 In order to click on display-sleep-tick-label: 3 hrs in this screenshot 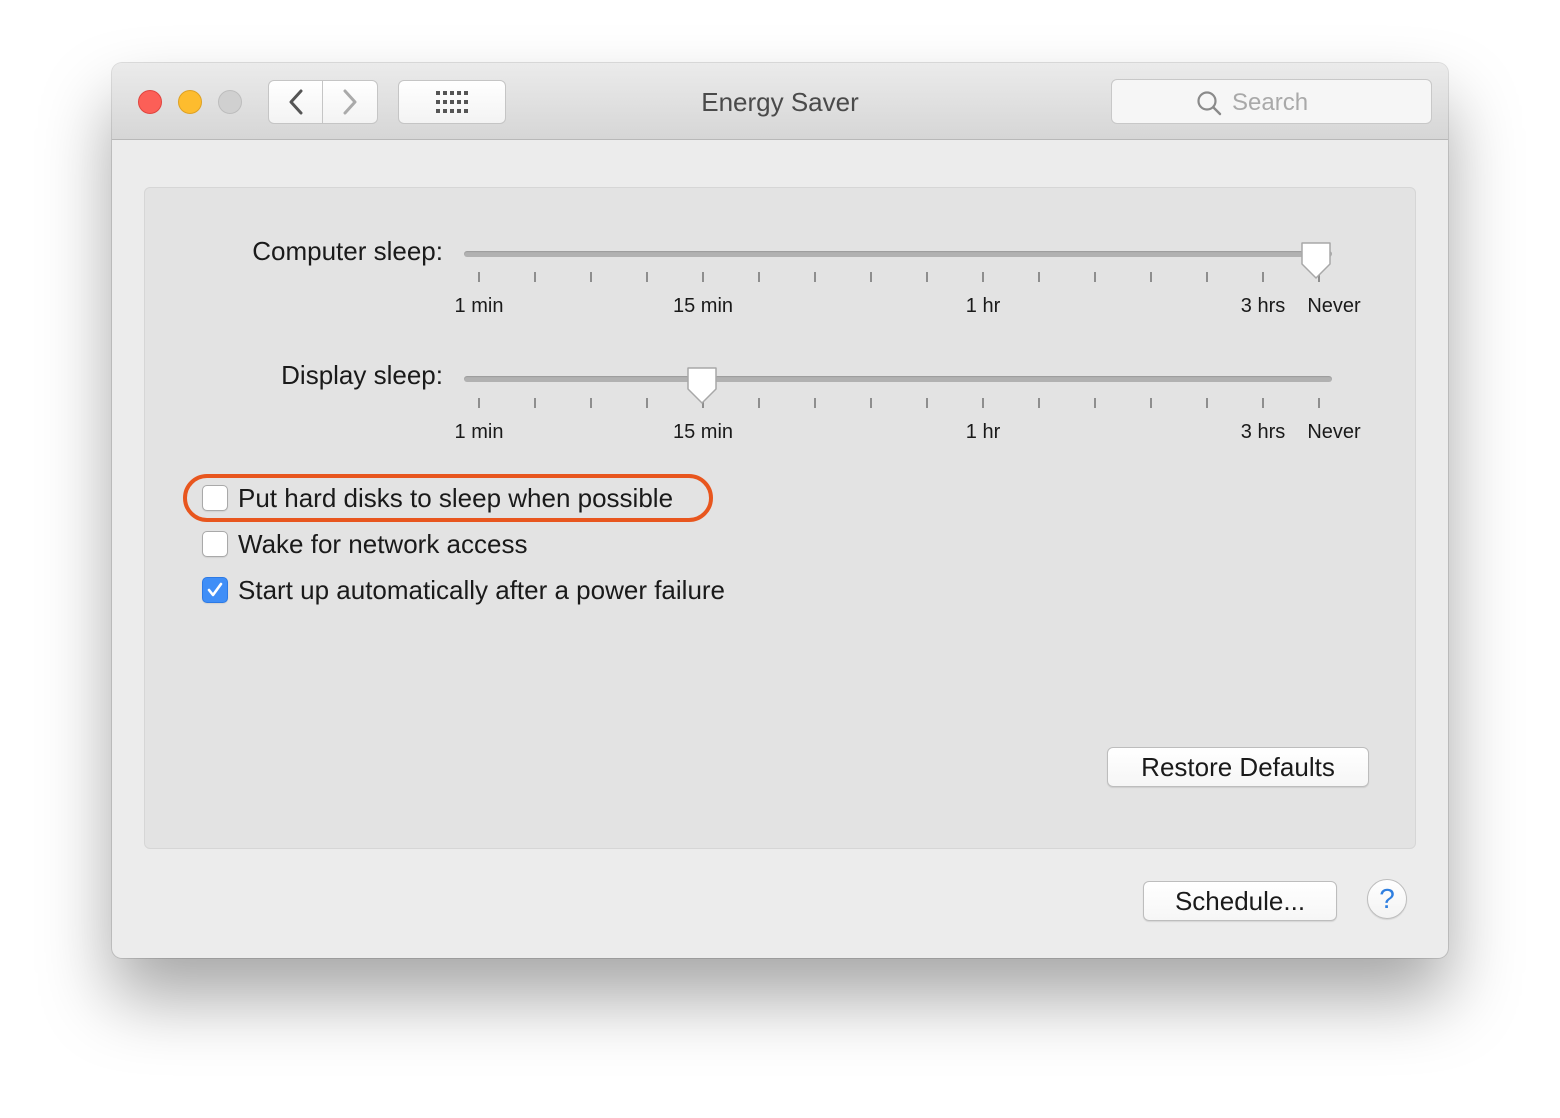, I will do `click(1263, 432)`.